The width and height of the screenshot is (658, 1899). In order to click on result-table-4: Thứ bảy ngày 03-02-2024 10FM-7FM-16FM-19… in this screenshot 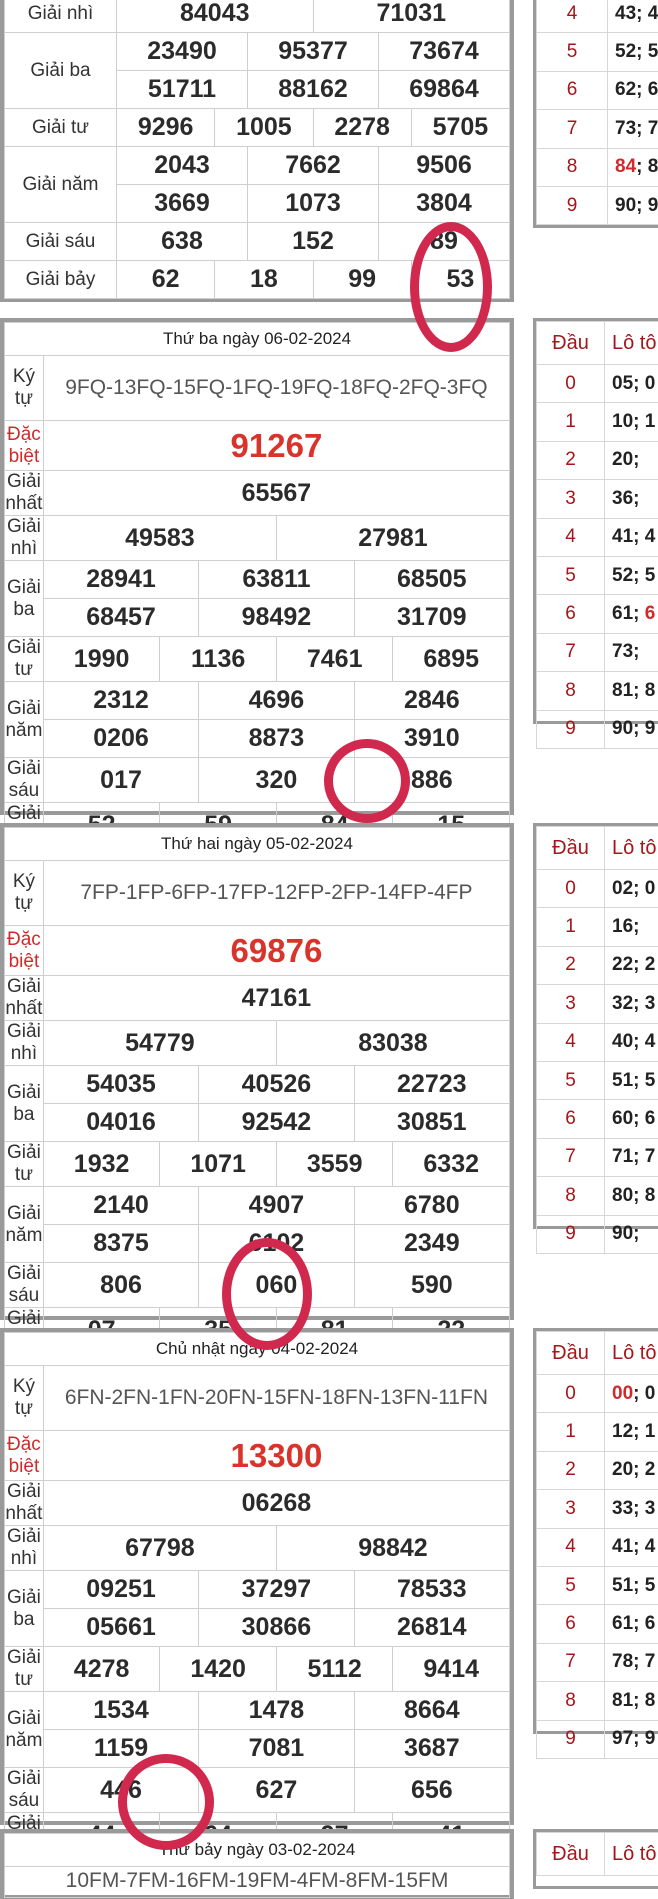, I will do `click(257, 1864)`.